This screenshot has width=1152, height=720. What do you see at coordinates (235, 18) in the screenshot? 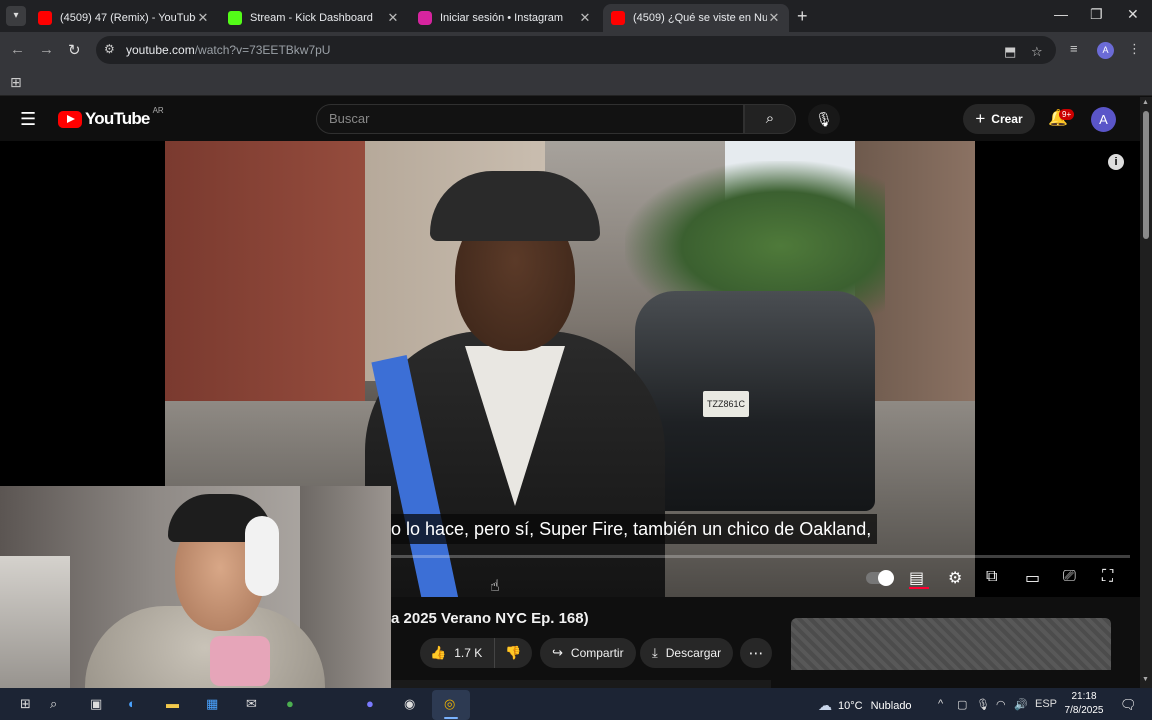
I see `kick-favicon-icon` at bounding box center [235, 18].